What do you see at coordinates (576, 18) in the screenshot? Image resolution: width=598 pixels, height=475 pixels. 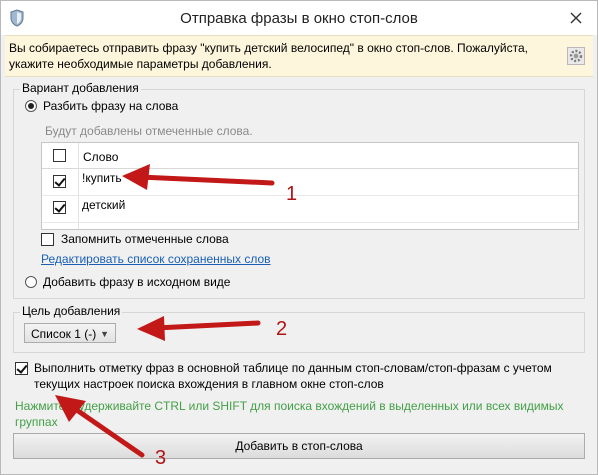 I see `close-icon` at bounding box center [576, 18].